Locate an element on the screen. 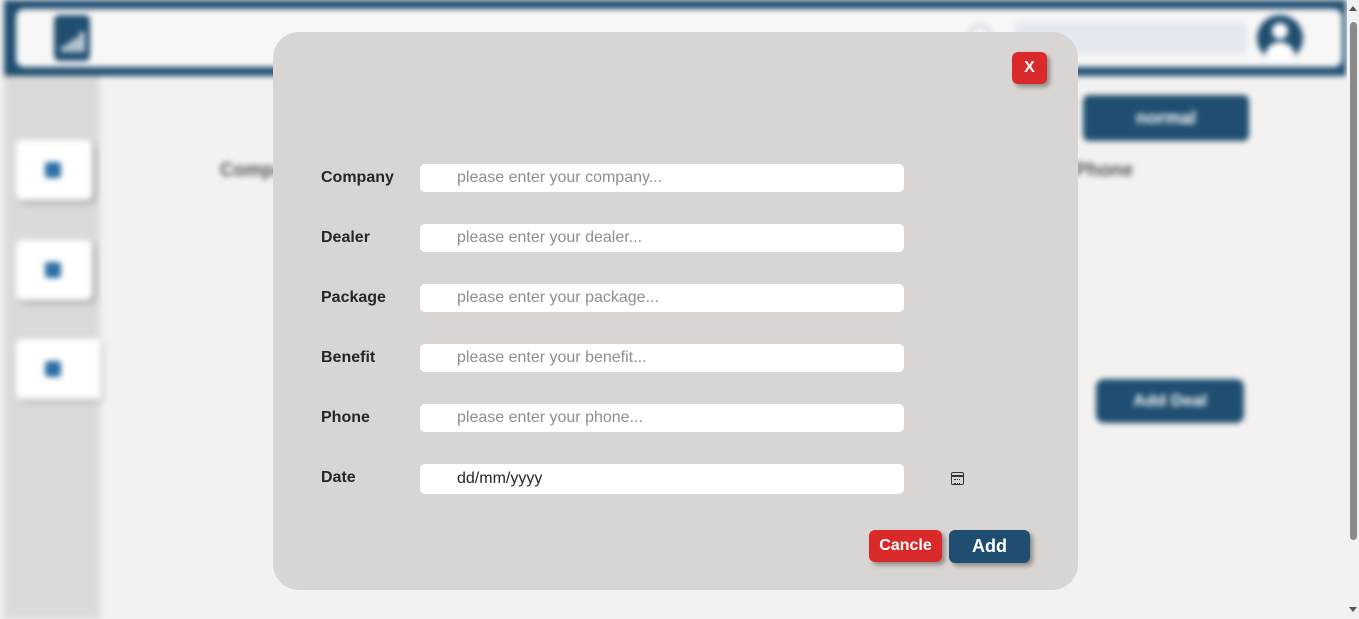  list-icon is located at coordinates (53, 270).